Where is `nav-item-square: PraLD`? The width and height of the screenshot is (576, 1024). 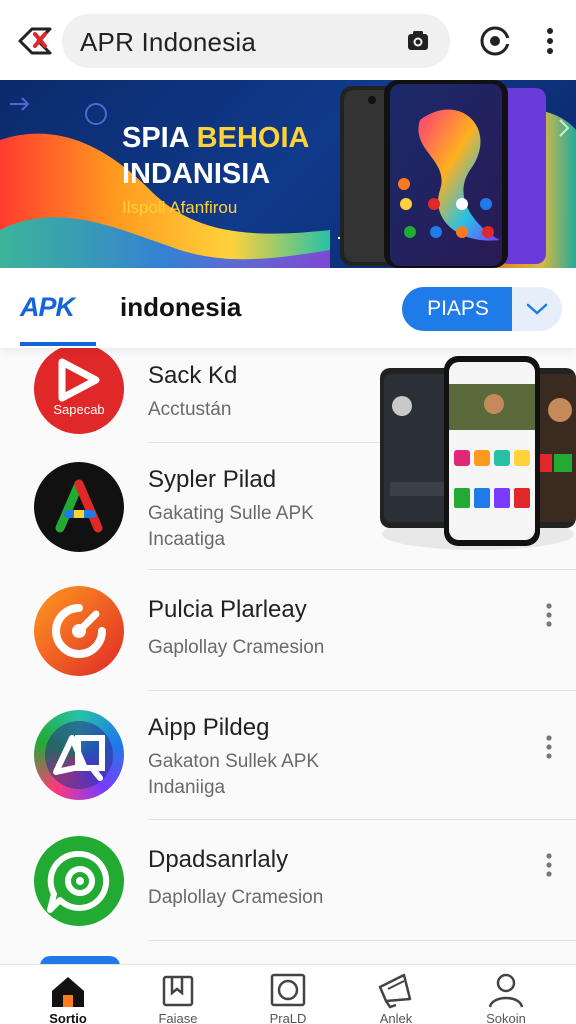
nav-item-square: PraLD is located at coordinates (288, 997).